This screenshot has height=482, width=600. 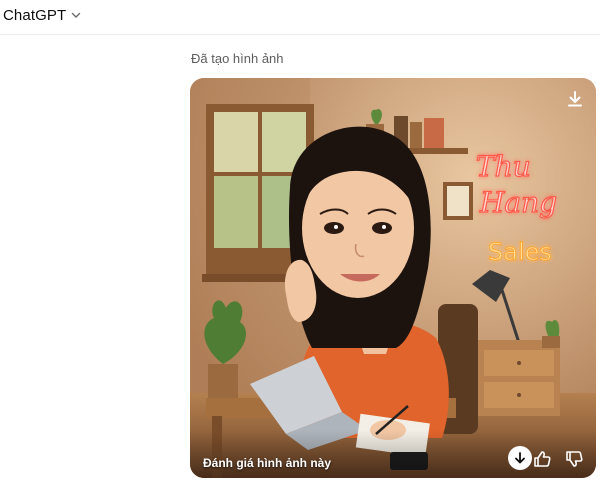 What do you see at coordinates (267, 463) in the screenshot?
I see `image-rating-prompt: Đánh giá hình ảnh này` at bounding box center [267, 463].